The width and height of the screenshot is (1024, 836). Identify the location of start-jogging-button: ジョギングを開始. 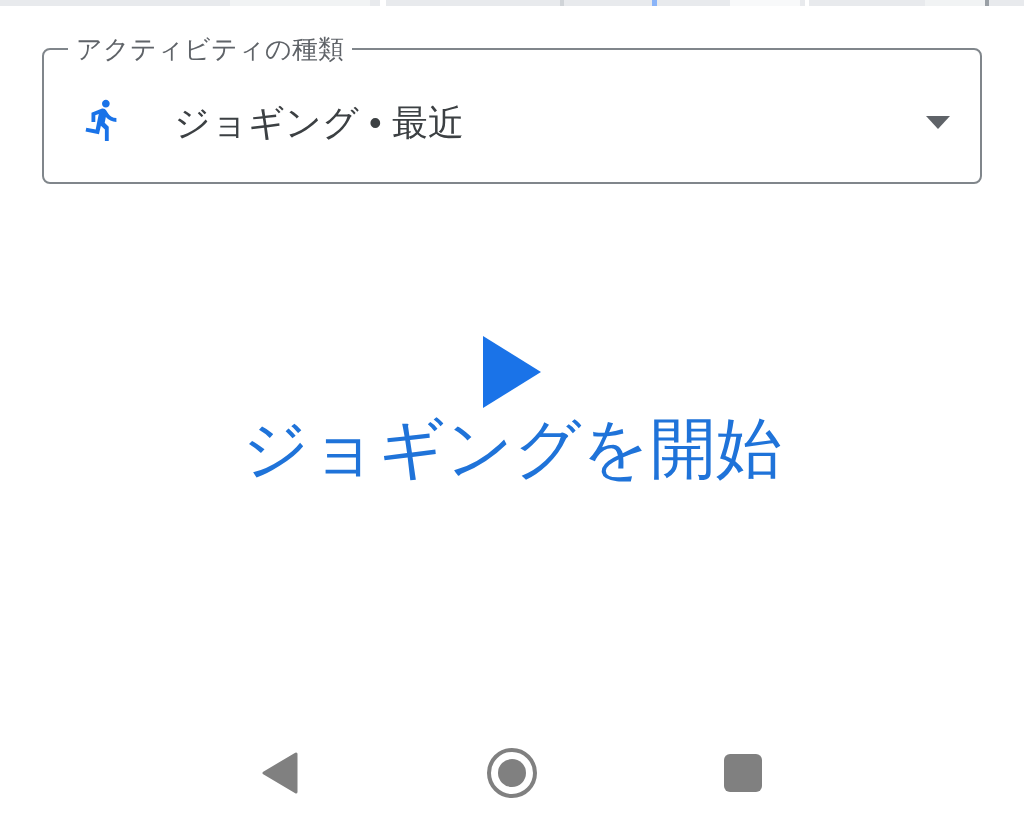
(512, 448).